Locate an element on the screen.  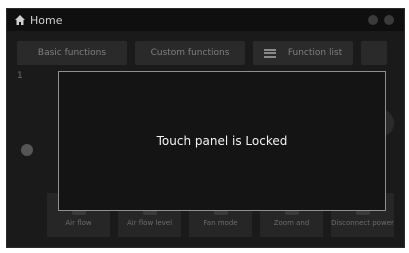
tile-label: Zoom and is located at coordinates (291, 223).